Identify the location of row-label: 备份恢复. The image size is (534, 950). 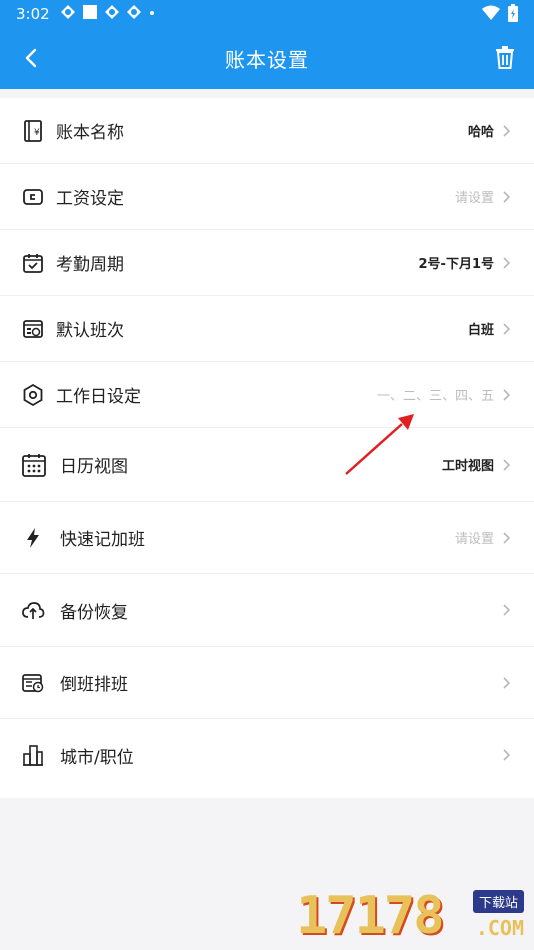
(94, 612).